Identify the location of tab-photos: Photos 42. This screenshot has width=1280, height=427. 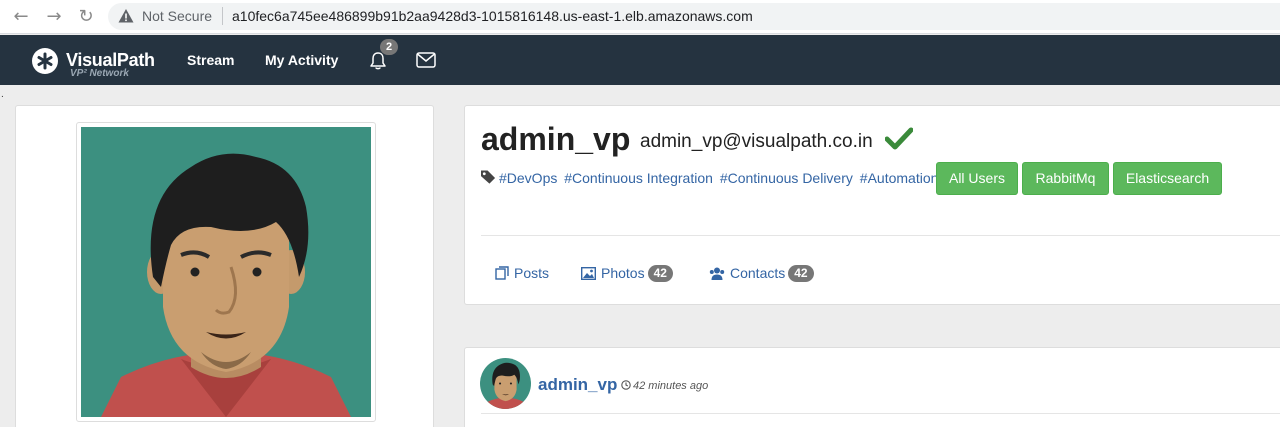
(626, 273).